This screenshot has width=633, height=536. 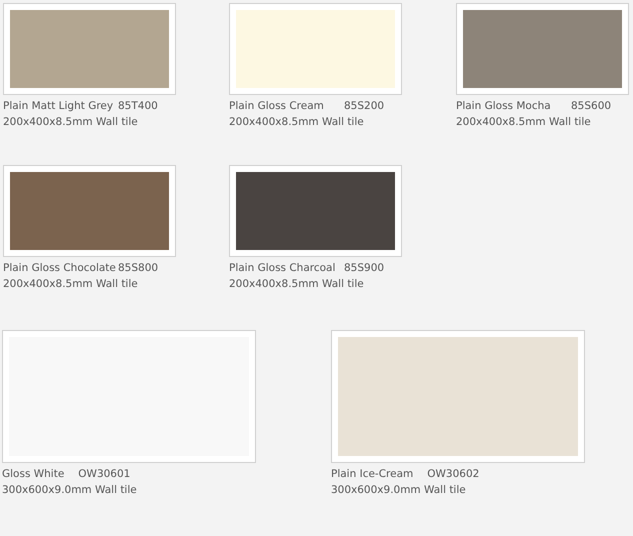 I want to click on tile-code: 85S800, so click(x=138, y=268).